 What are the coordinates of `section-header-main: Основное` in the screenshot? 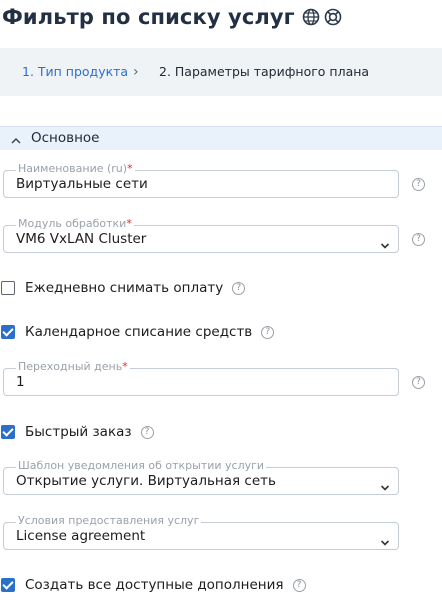 It's located at (221, 138).